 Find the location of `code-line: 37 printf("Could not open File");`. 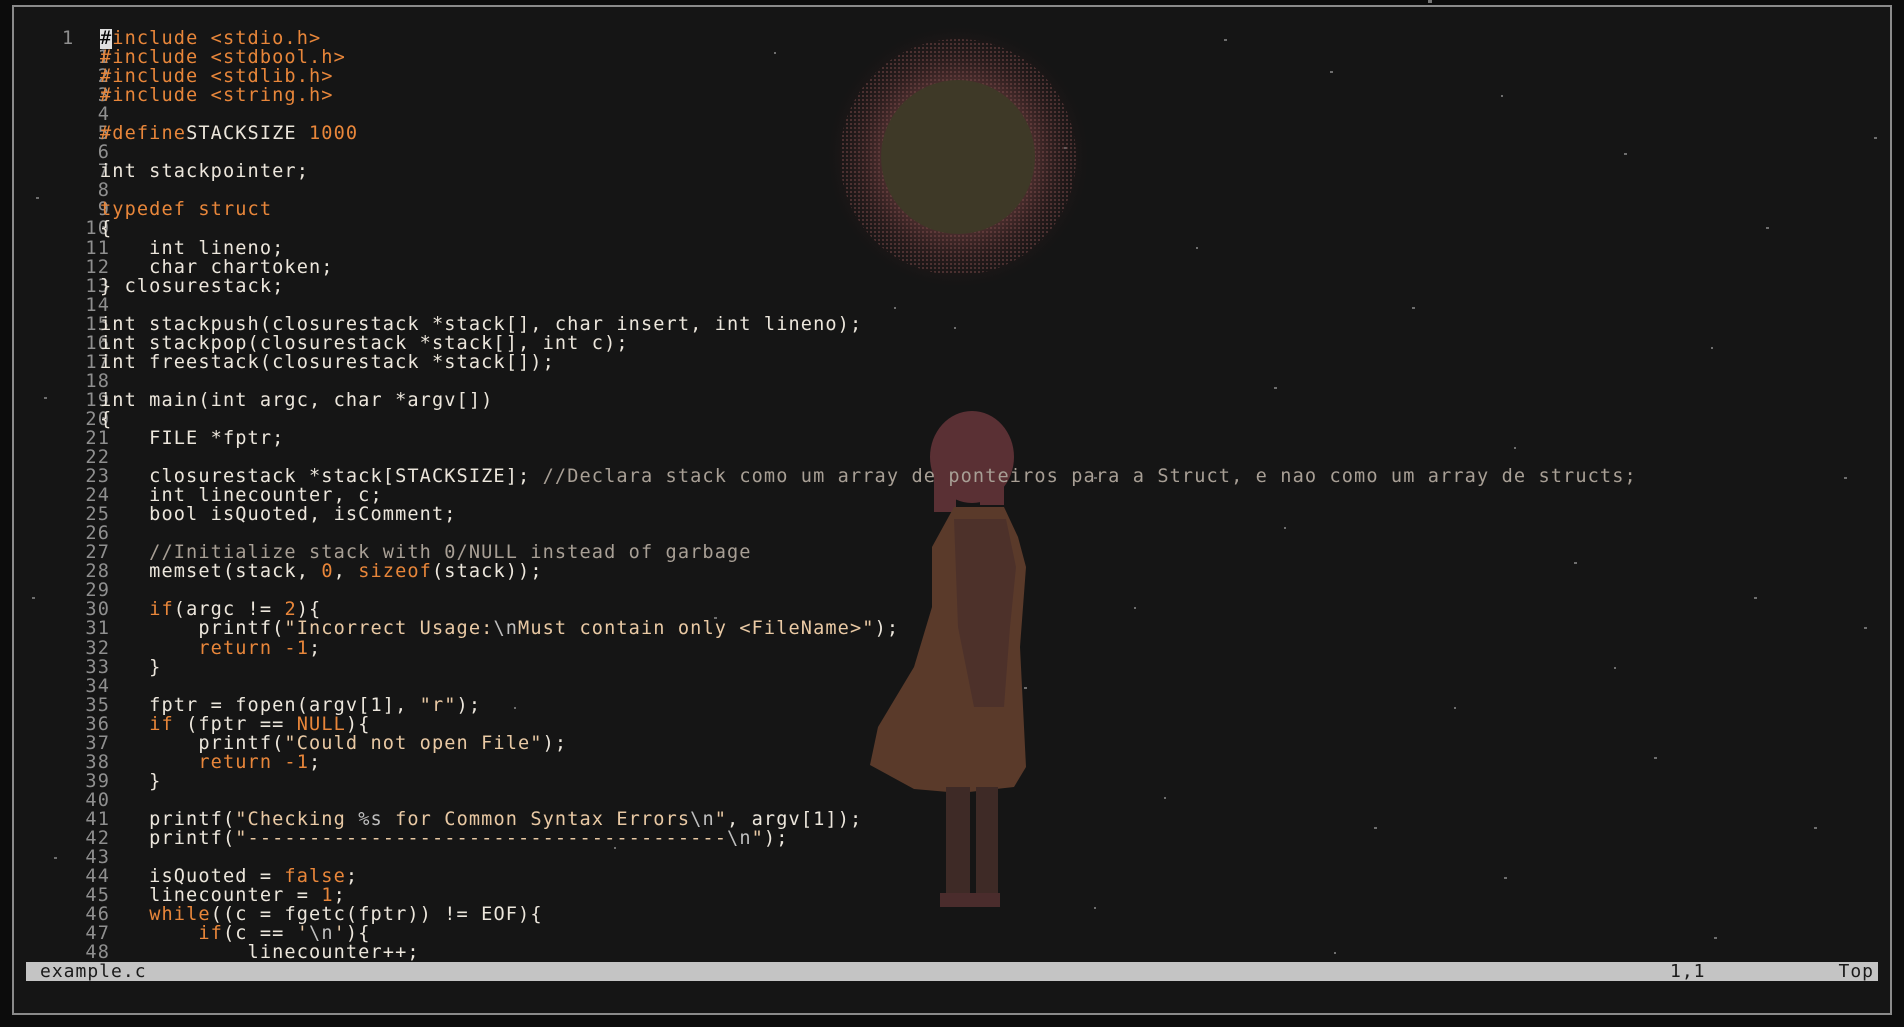

code-line: 37 printf("Could not open File"); is located at coordinates (952, 743).